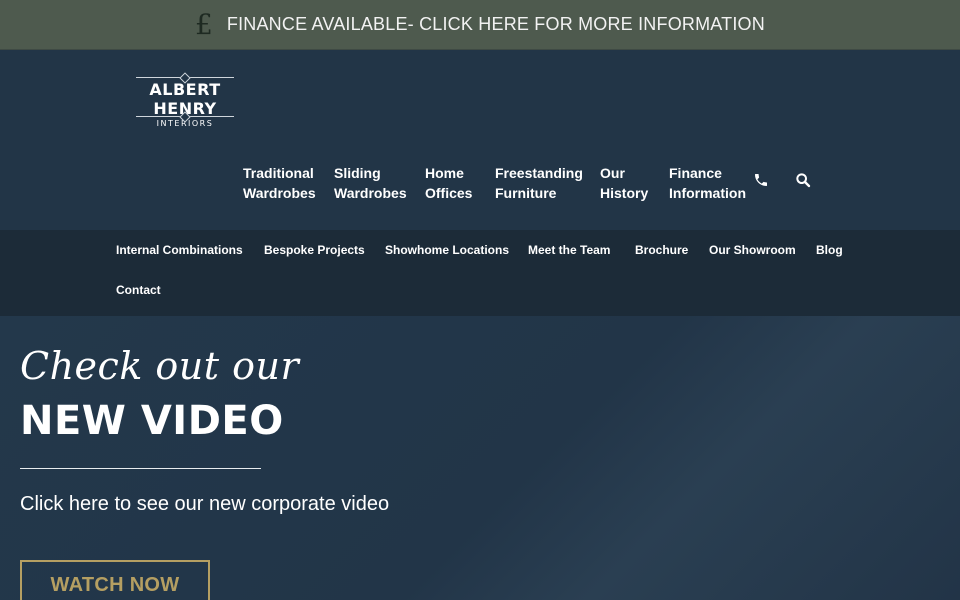 The height and width of the screenshot is (600, 960). What do you see at coordinates (204, 24) in the screenshot?
I see `pound-sterling-icon: £` at bounding box center [204, 24].